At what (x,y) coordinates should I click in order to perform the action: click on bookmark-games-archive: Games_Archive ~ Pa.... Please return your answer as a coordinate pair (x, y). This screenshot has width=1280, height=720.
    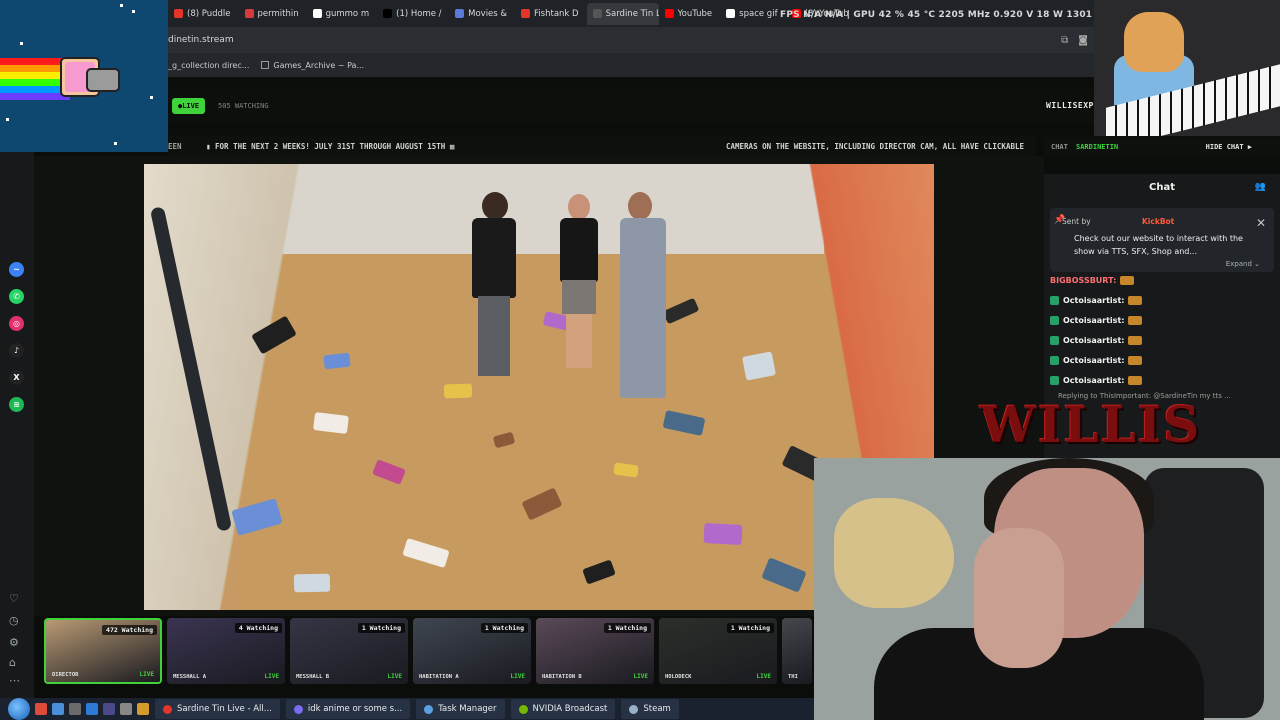
    Looking at the image, I should click on (312, 65).